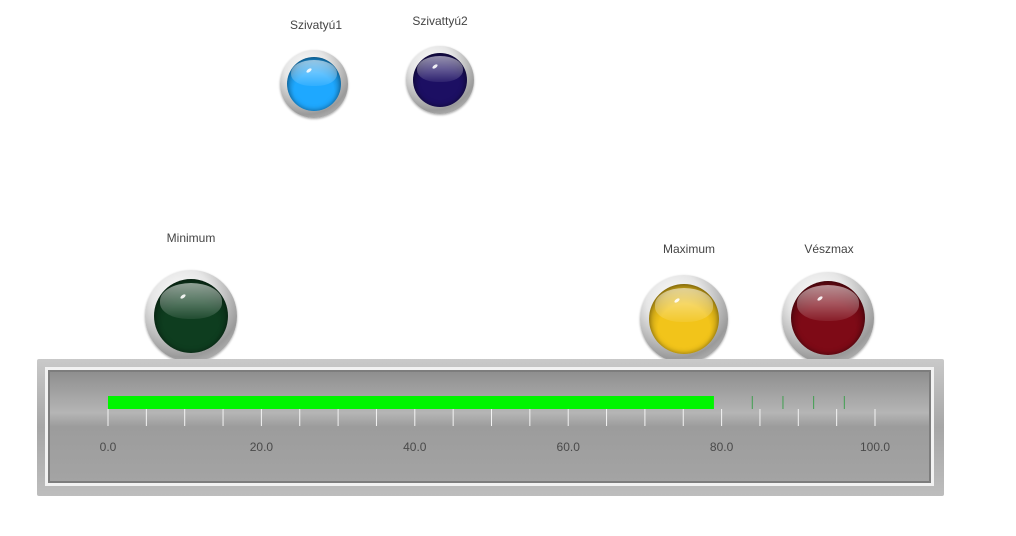 Image resolution: width=1016 pixels, height=536 pixels. I want to click on maximum-indicator-icon, so click(684, 319).